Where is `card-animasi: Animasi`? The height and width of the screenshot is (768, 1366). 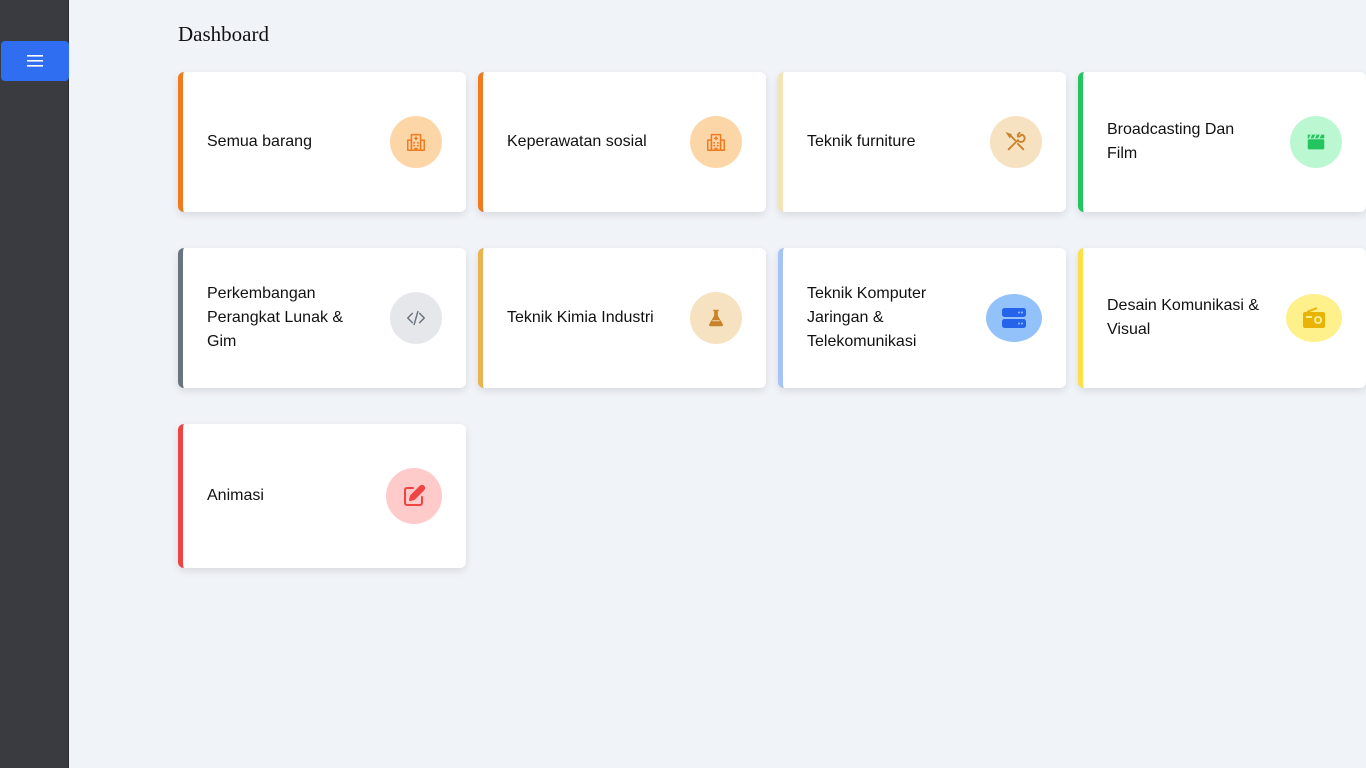
card-animasi: Animasi is located at coordinates (322, 496).